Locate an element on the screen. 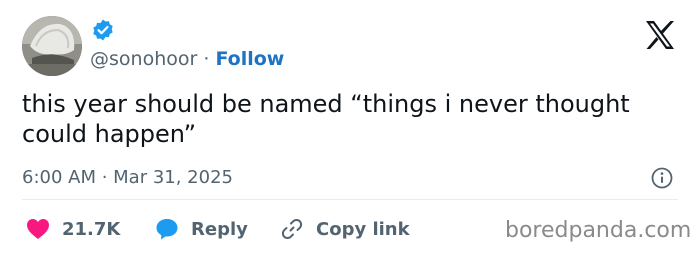 This screenshot has height=256, width=700. link-icon is located at coordinates (292, 229).